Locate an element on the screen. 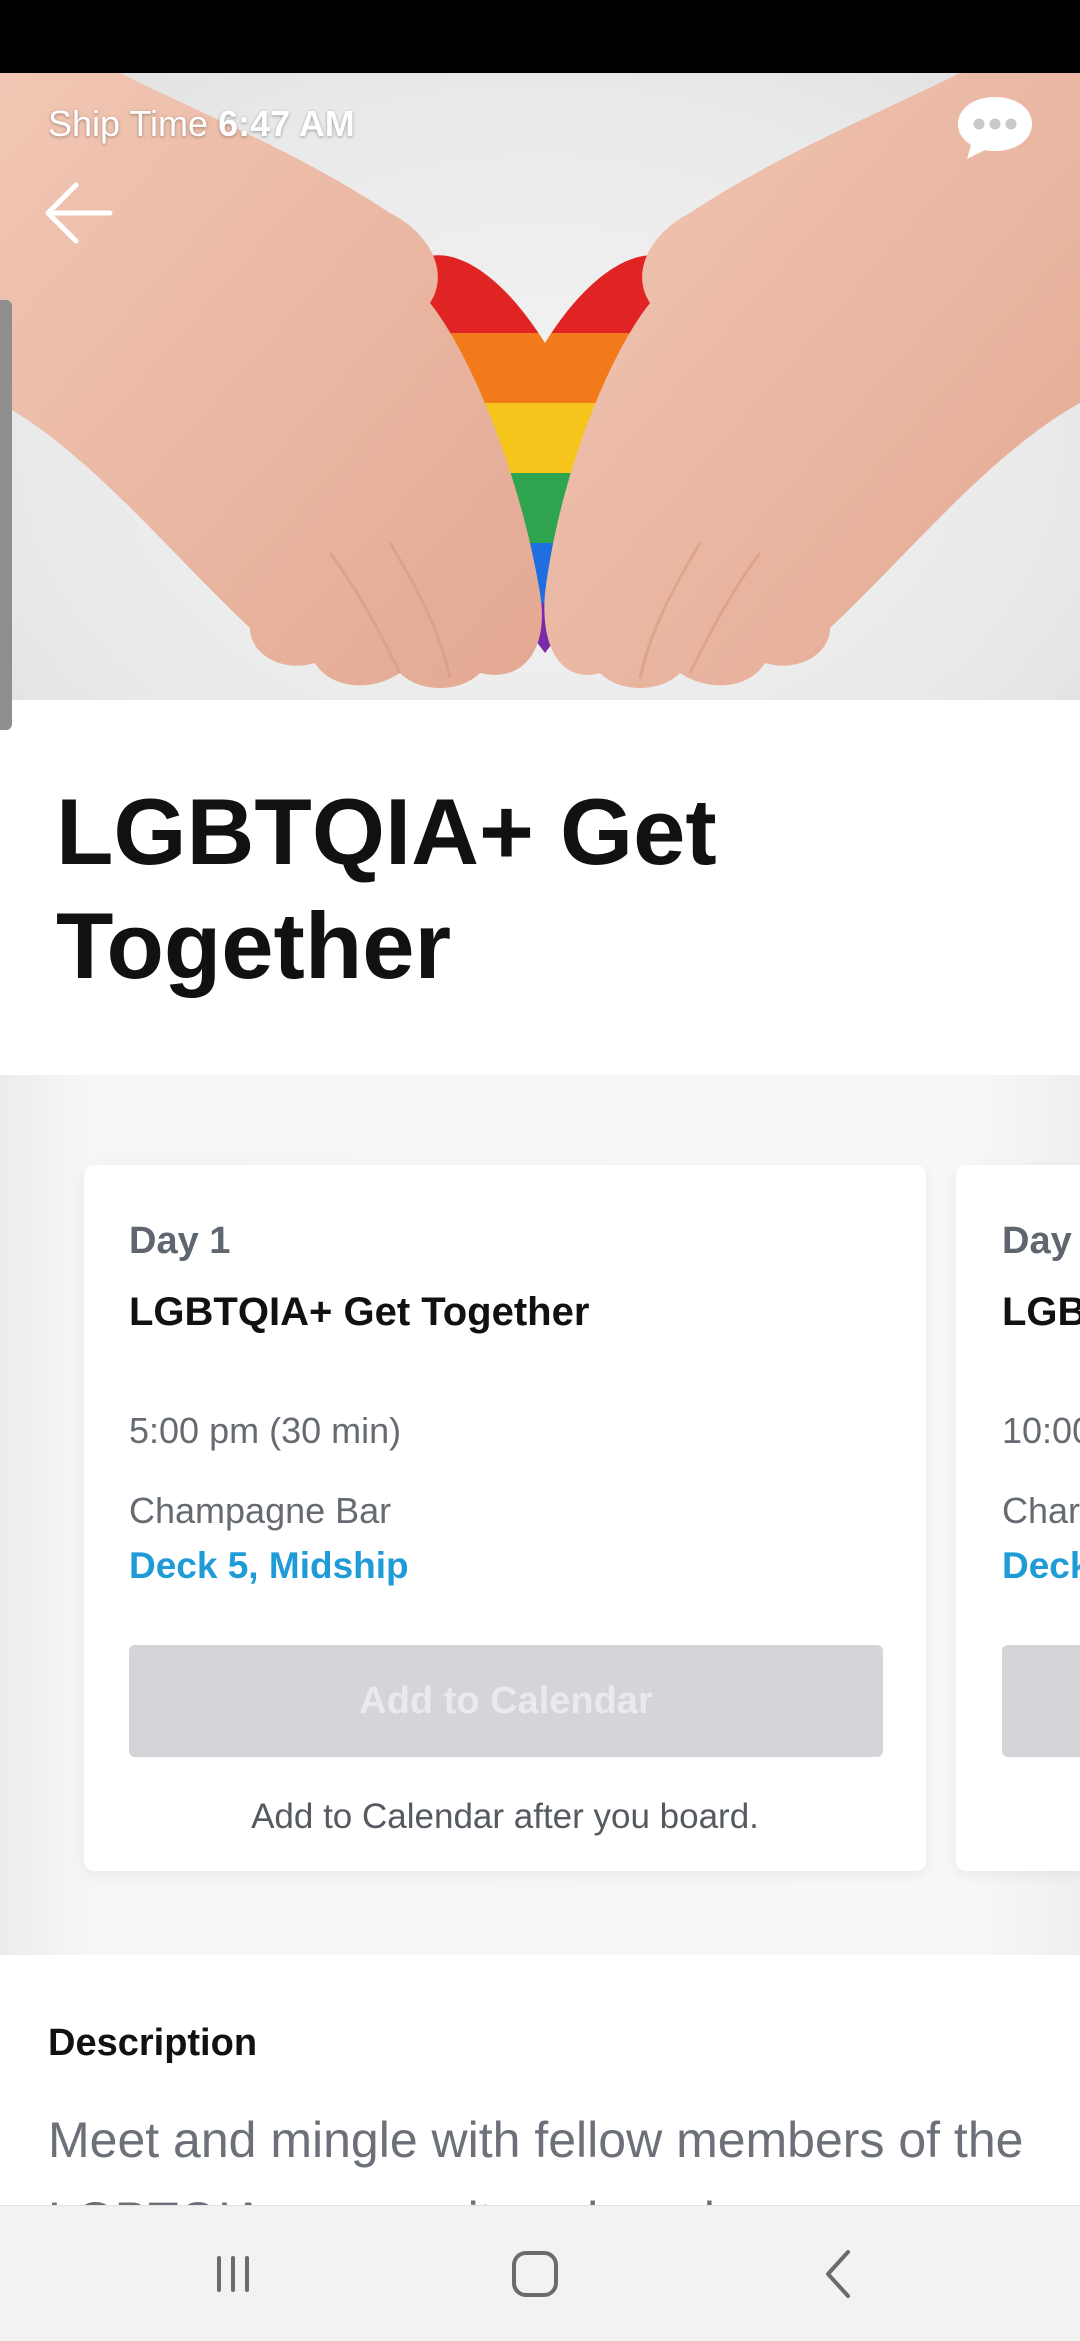 The image size is (1080, 2341). add-to-calendar-button-disabled is located at coordinates (1041, 1701).